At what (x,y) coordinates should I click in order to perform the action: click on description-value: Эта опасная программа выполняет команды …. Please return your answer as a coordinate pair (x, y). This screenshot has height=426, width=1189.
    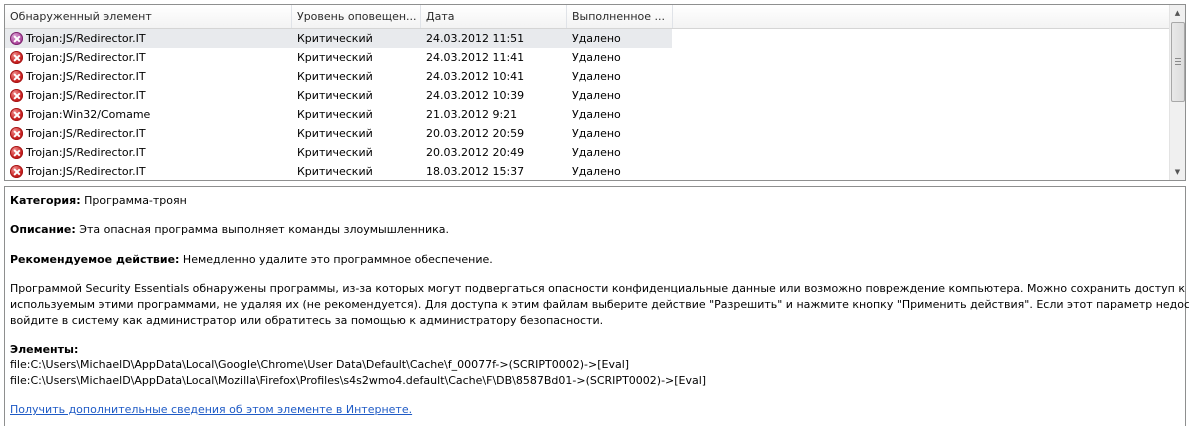
    Looking at the image, I should click on (262, 229).